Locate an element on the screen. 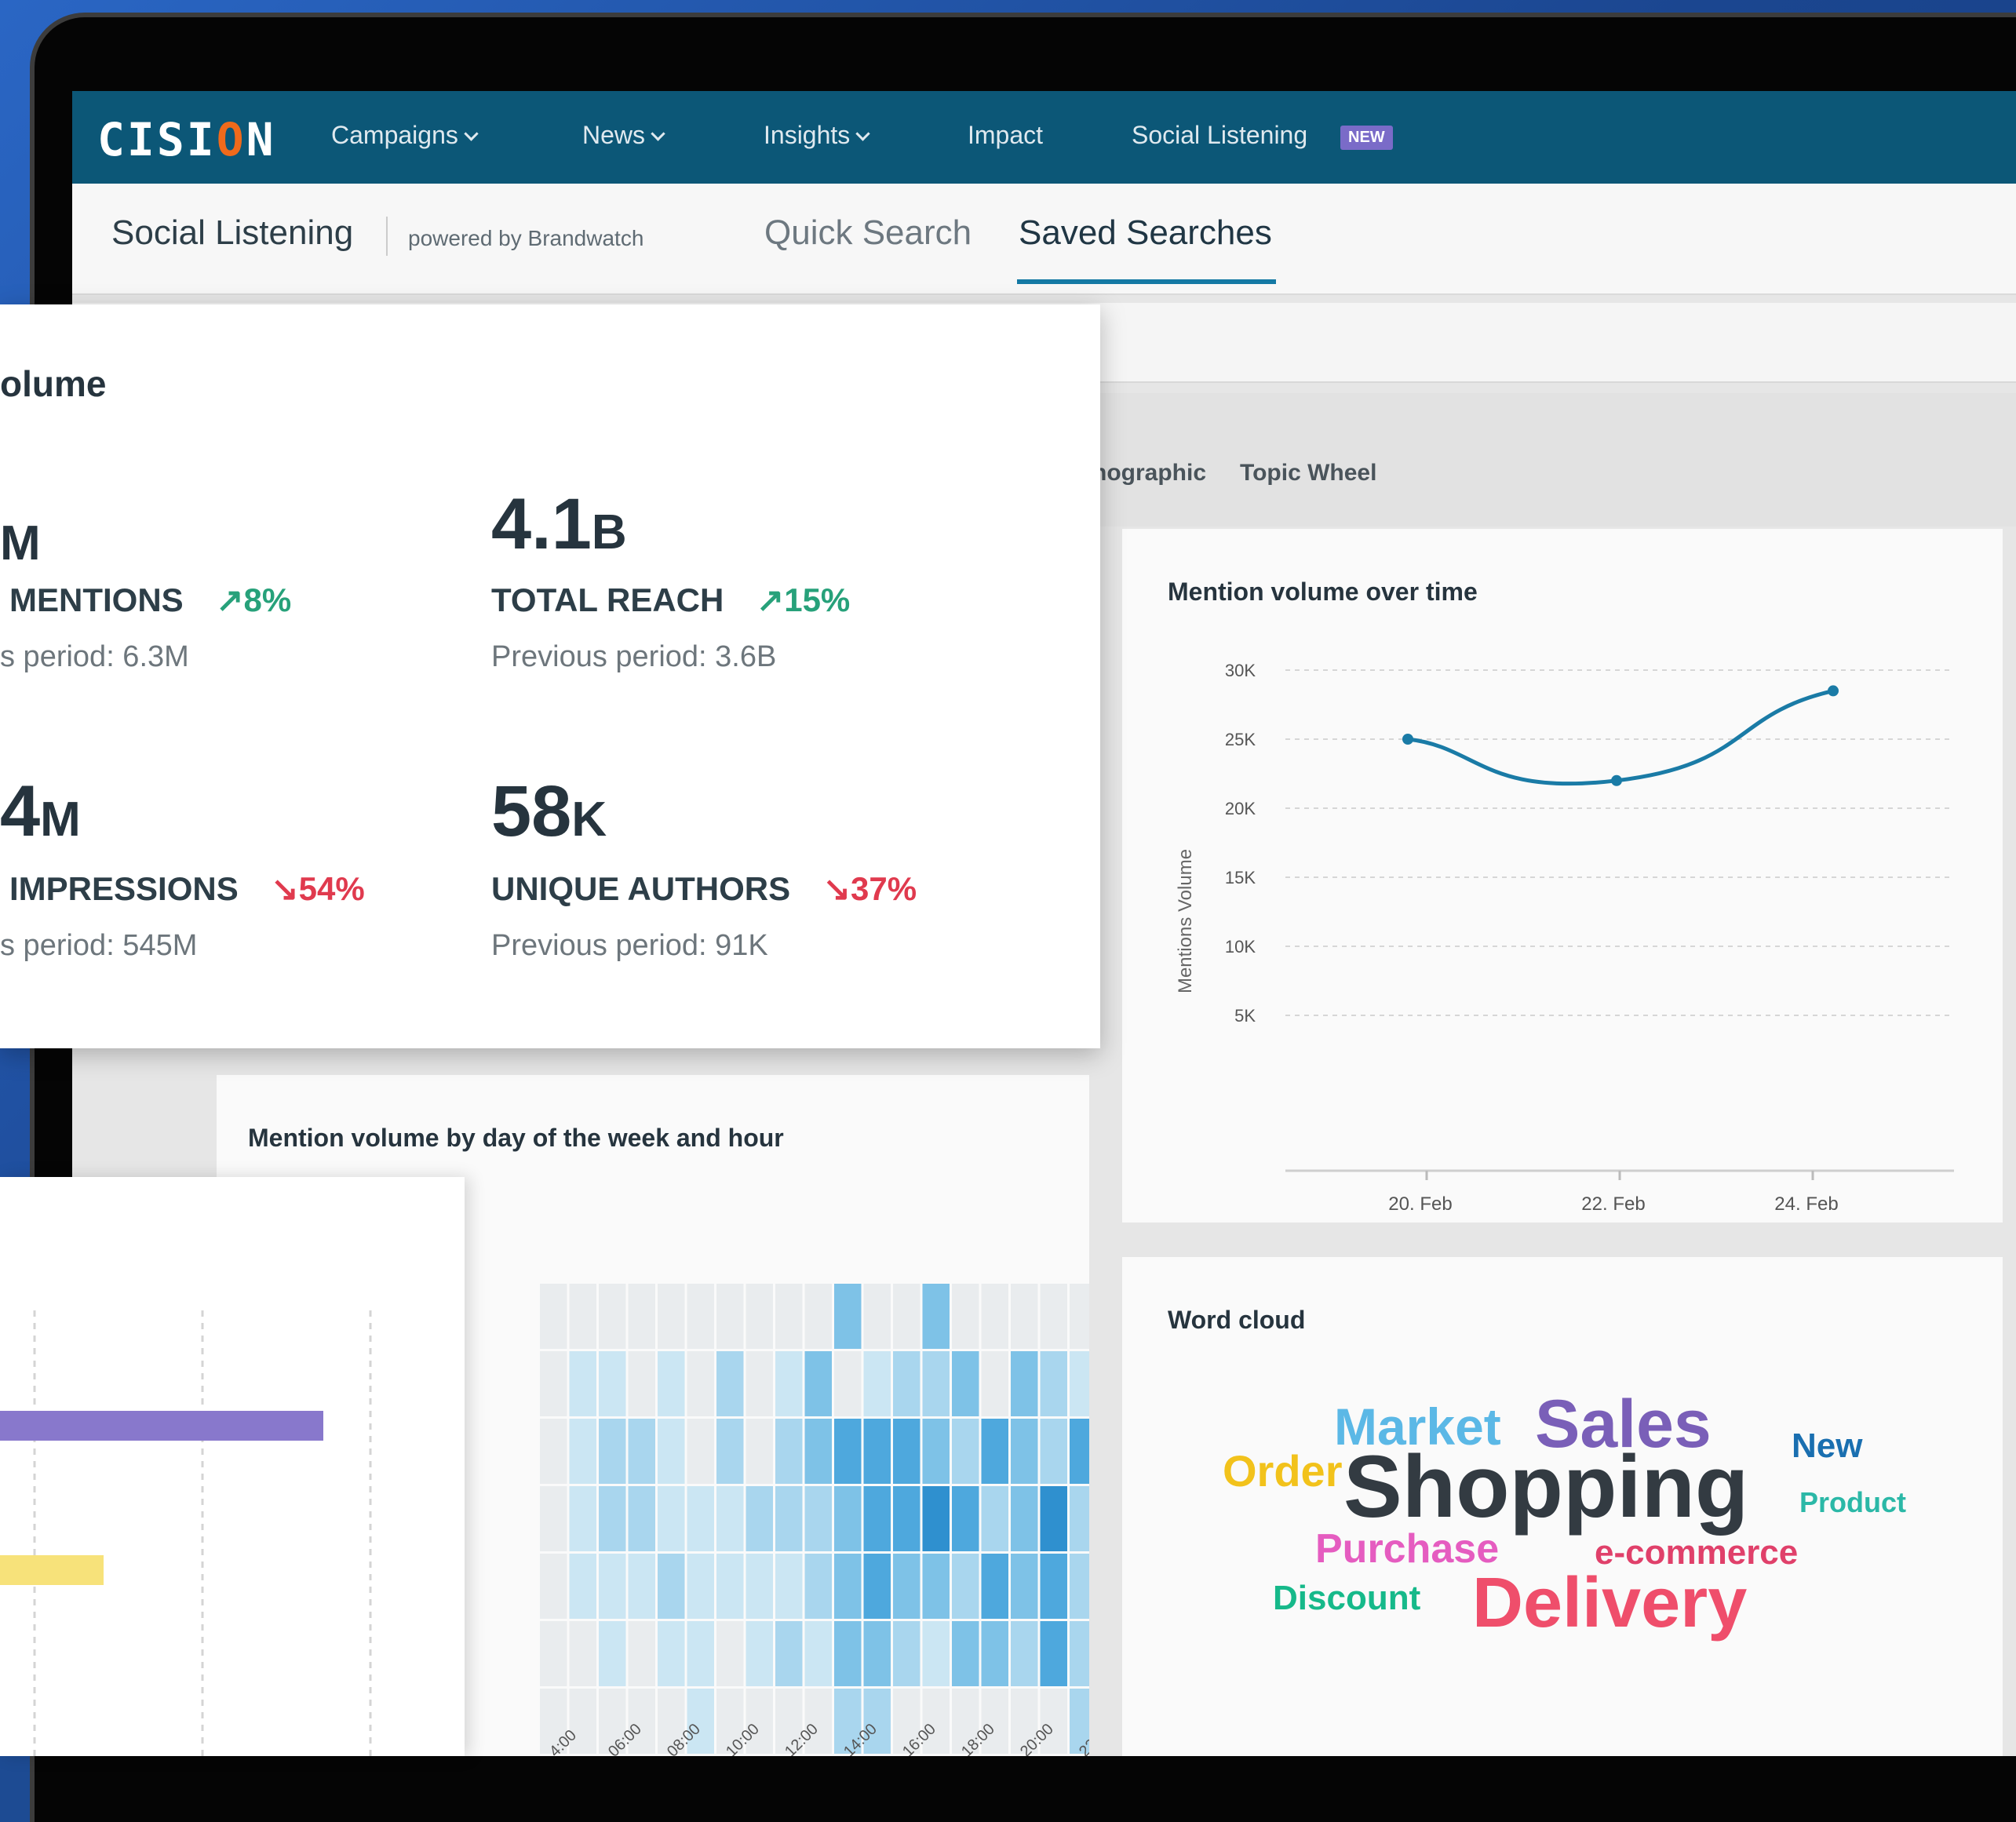 Image resolution: width=2016 pixels, height=1822 pixels. unique-authors-label: UNIQUE AUTHORS is located at coordinates (641, 888).